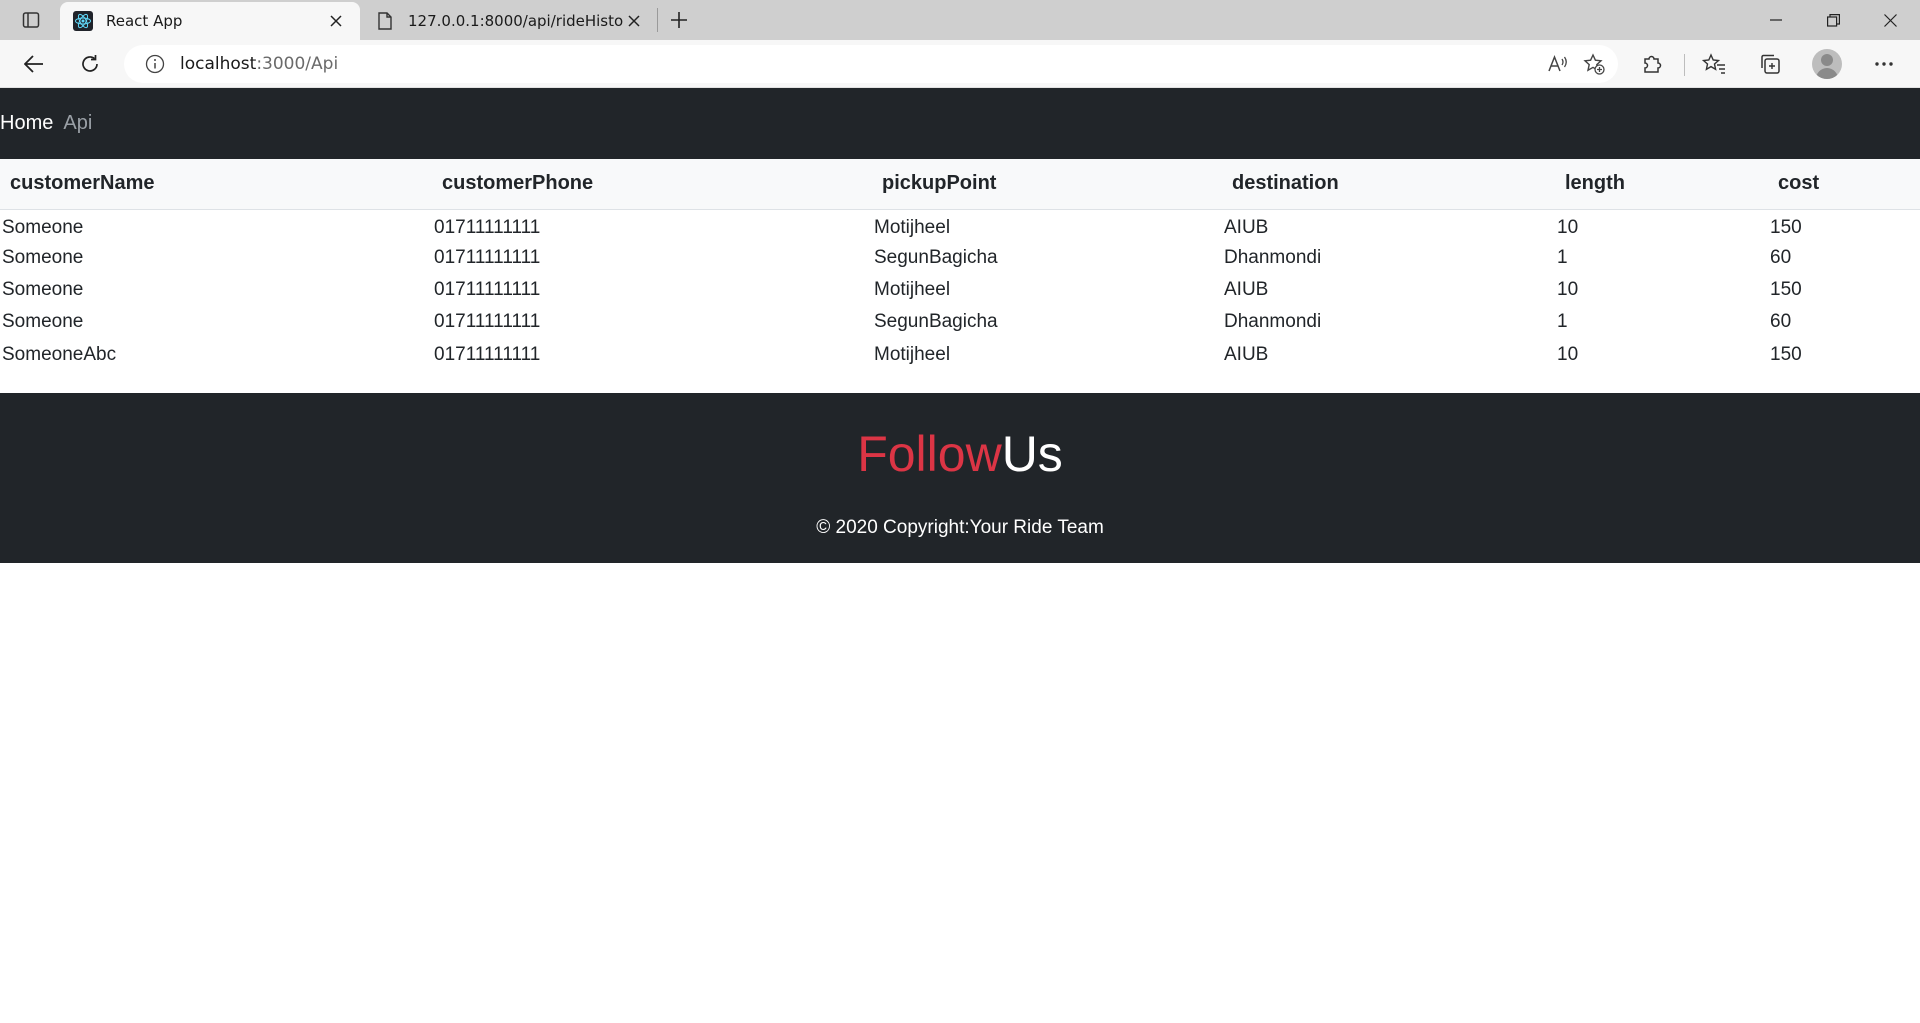 The height and width of the screenshot is (1023, 1920). I want to click on extensions-button, so click(1652, 64).